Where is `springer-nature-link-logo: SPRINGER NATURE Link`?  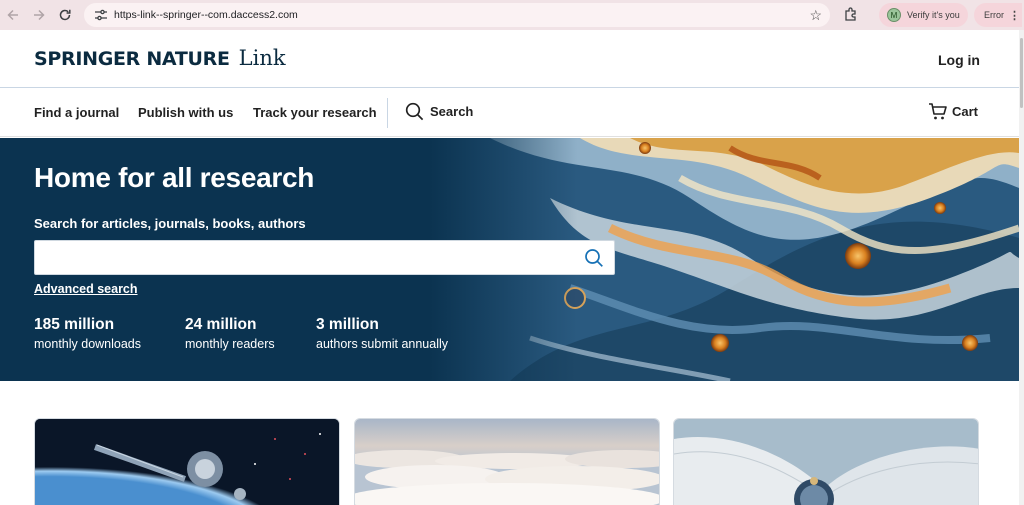
springer-nature-link-logo: SPRINGER NATURE Link is located at coordinates (160, 58).